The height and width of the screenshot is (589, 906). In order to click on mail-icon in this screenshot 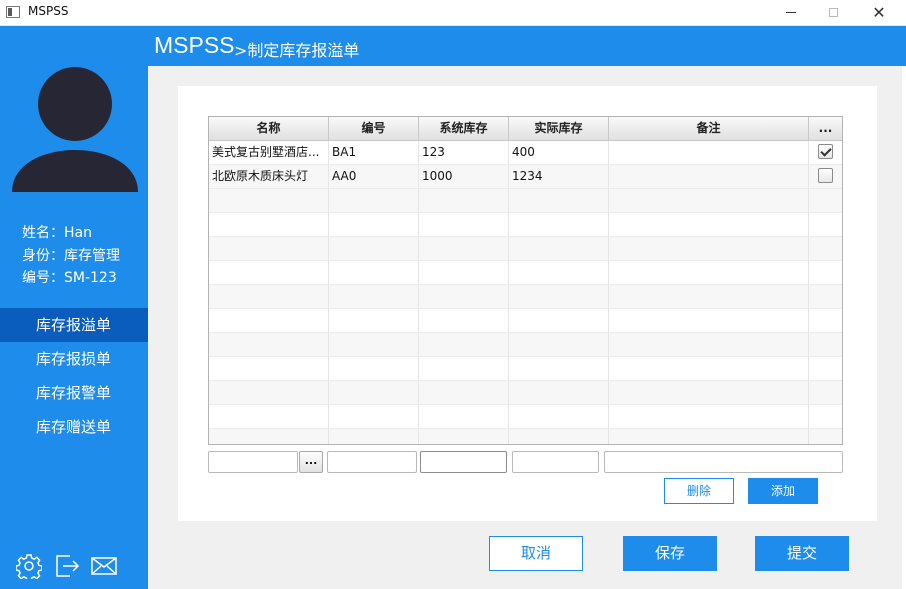, I will do `click(104, 568)`.